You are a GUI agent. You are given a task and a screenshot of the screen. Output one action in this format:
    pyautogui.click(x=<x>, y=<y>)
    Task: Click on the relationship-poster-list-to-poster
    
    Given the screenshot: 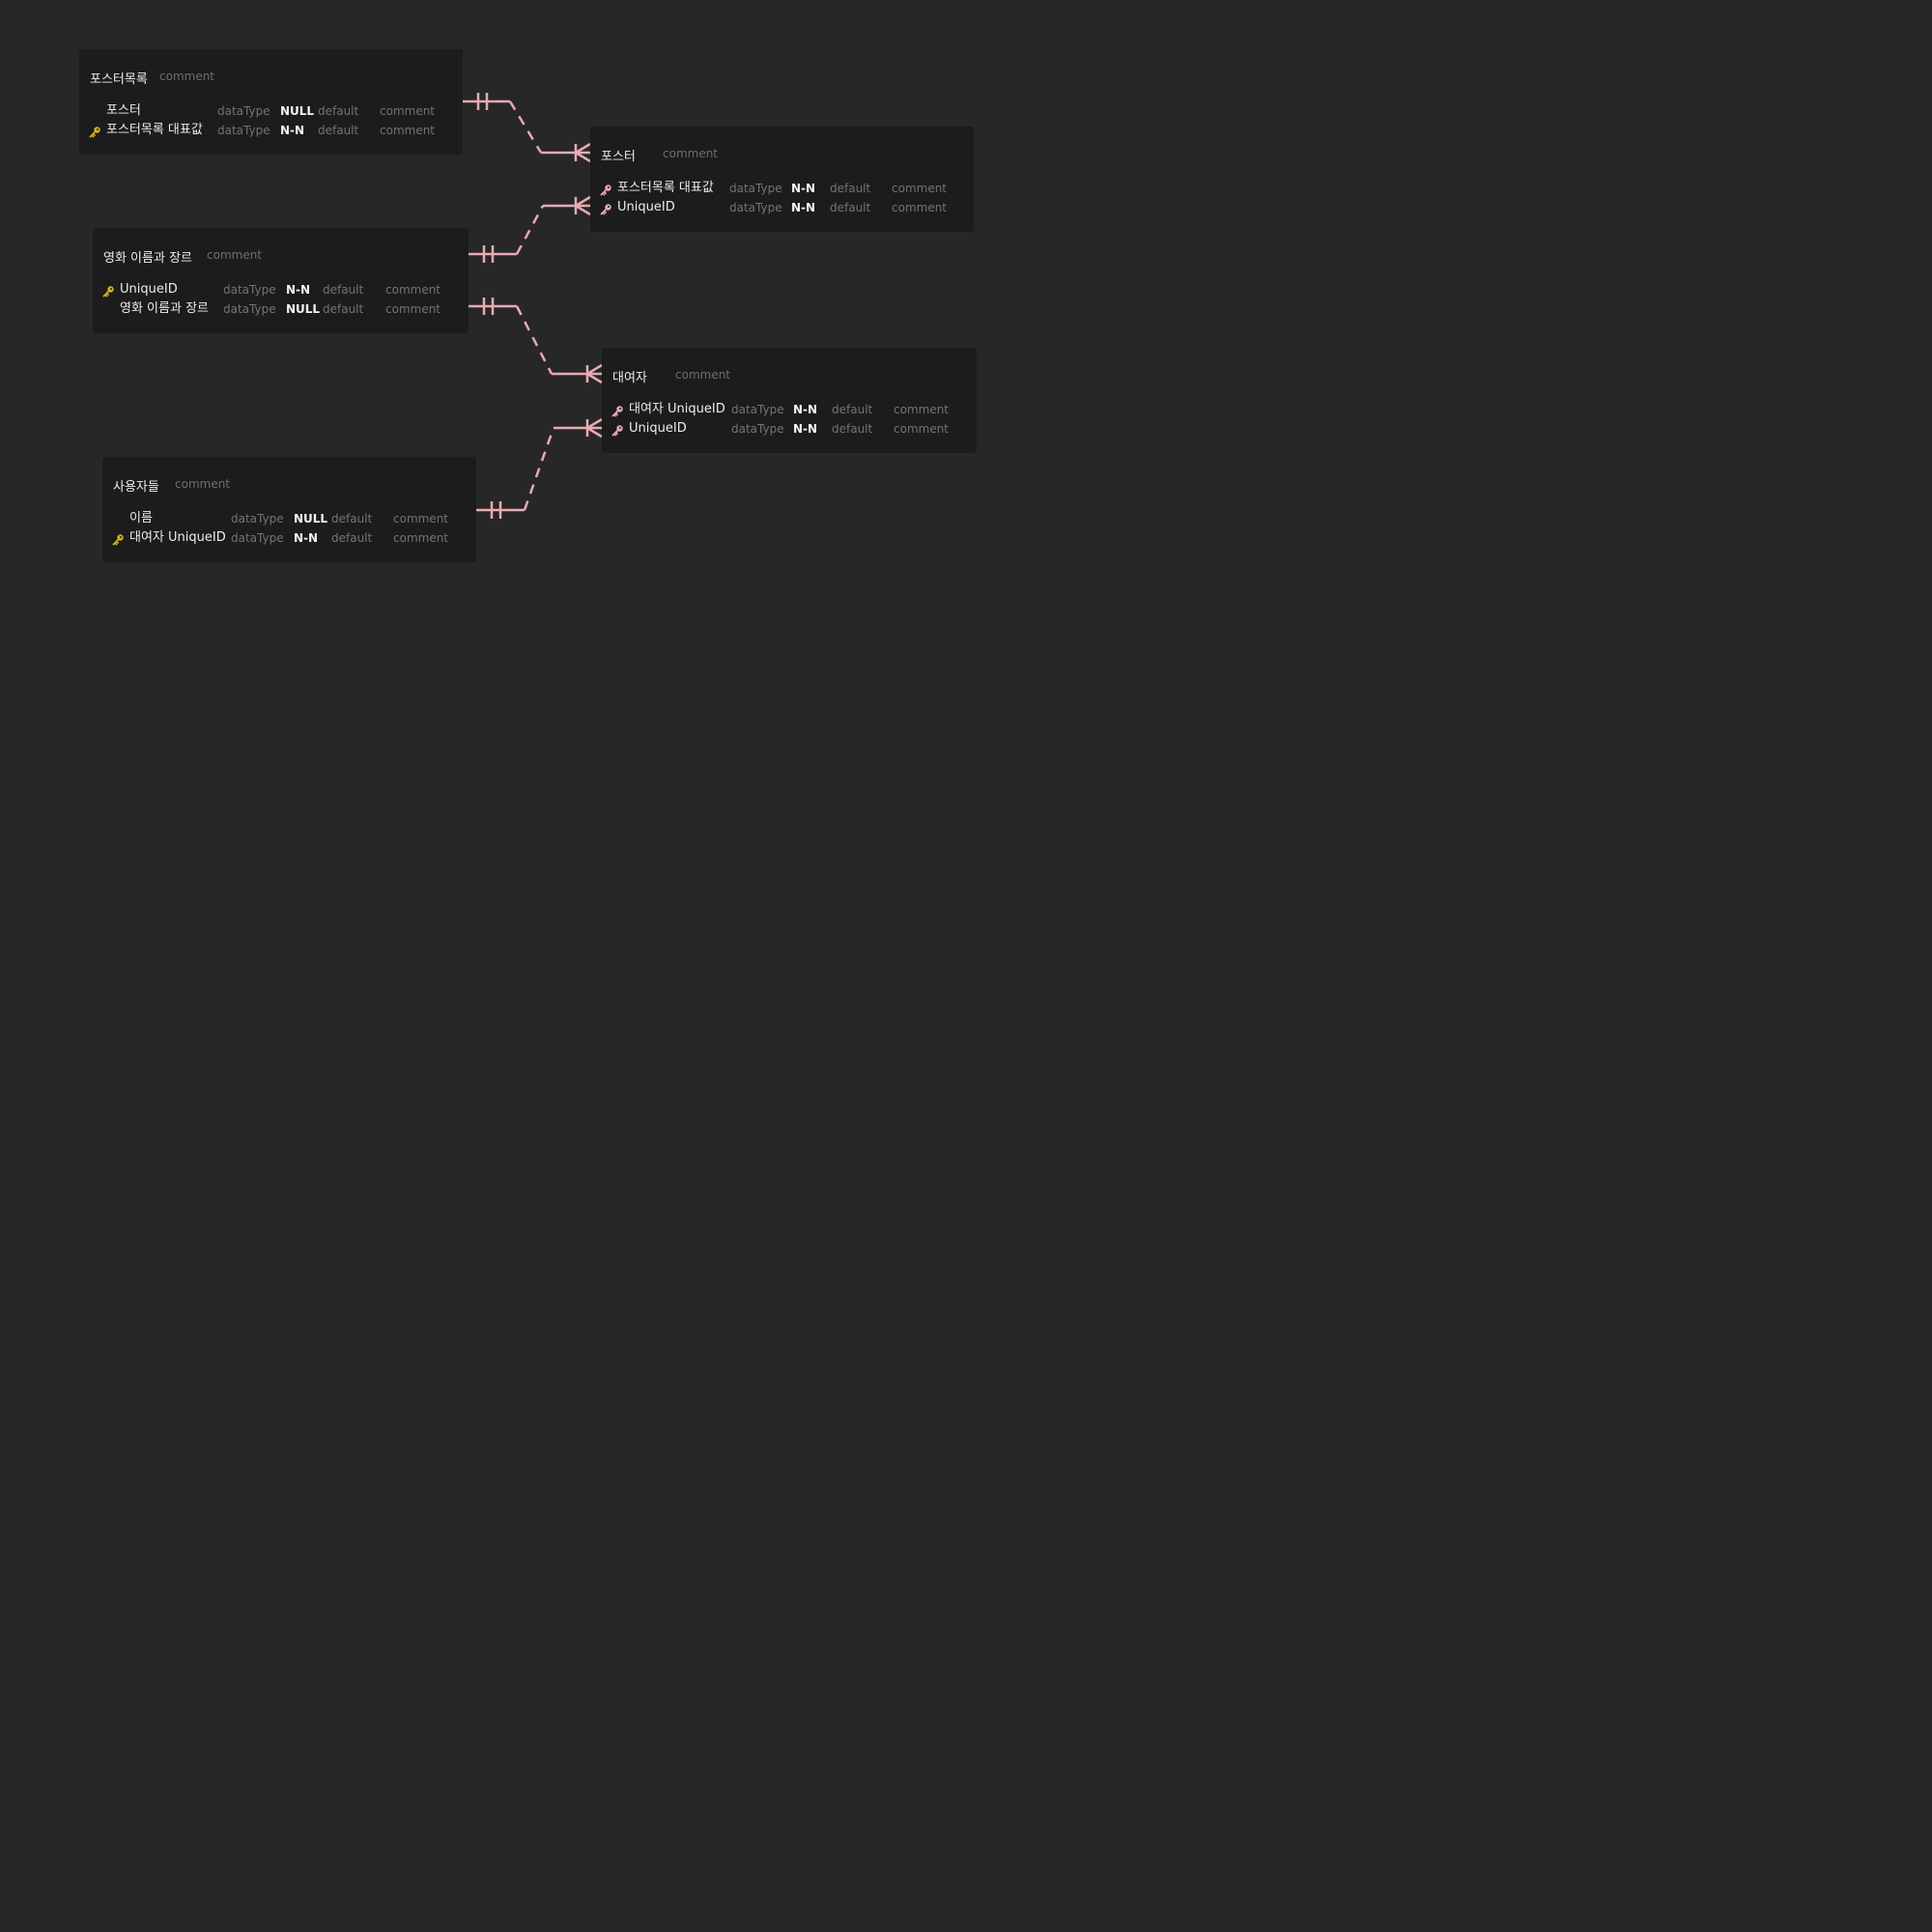 What is the action you would take?
    pyautogui.click(x=527, y=128)
    